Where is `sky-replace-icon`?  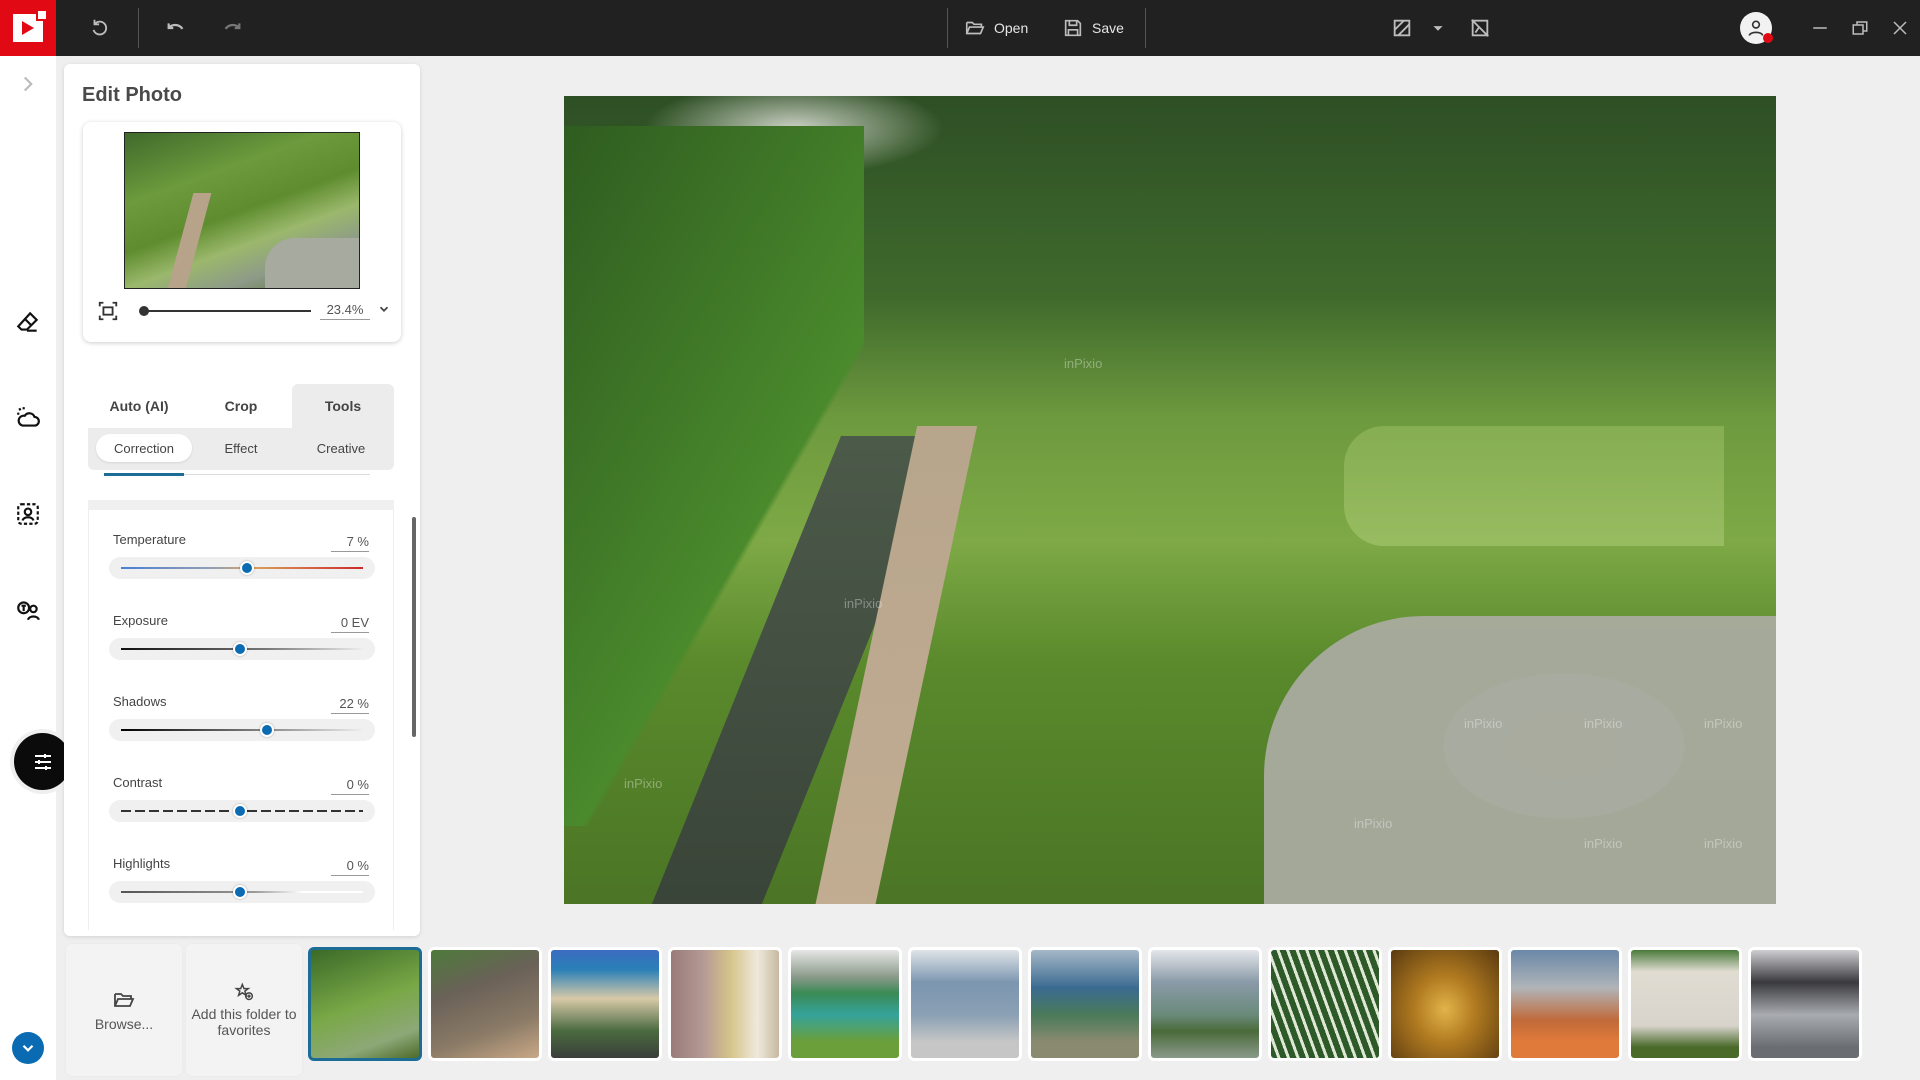 sky-replace-icon is located at coordinates (28, 418).